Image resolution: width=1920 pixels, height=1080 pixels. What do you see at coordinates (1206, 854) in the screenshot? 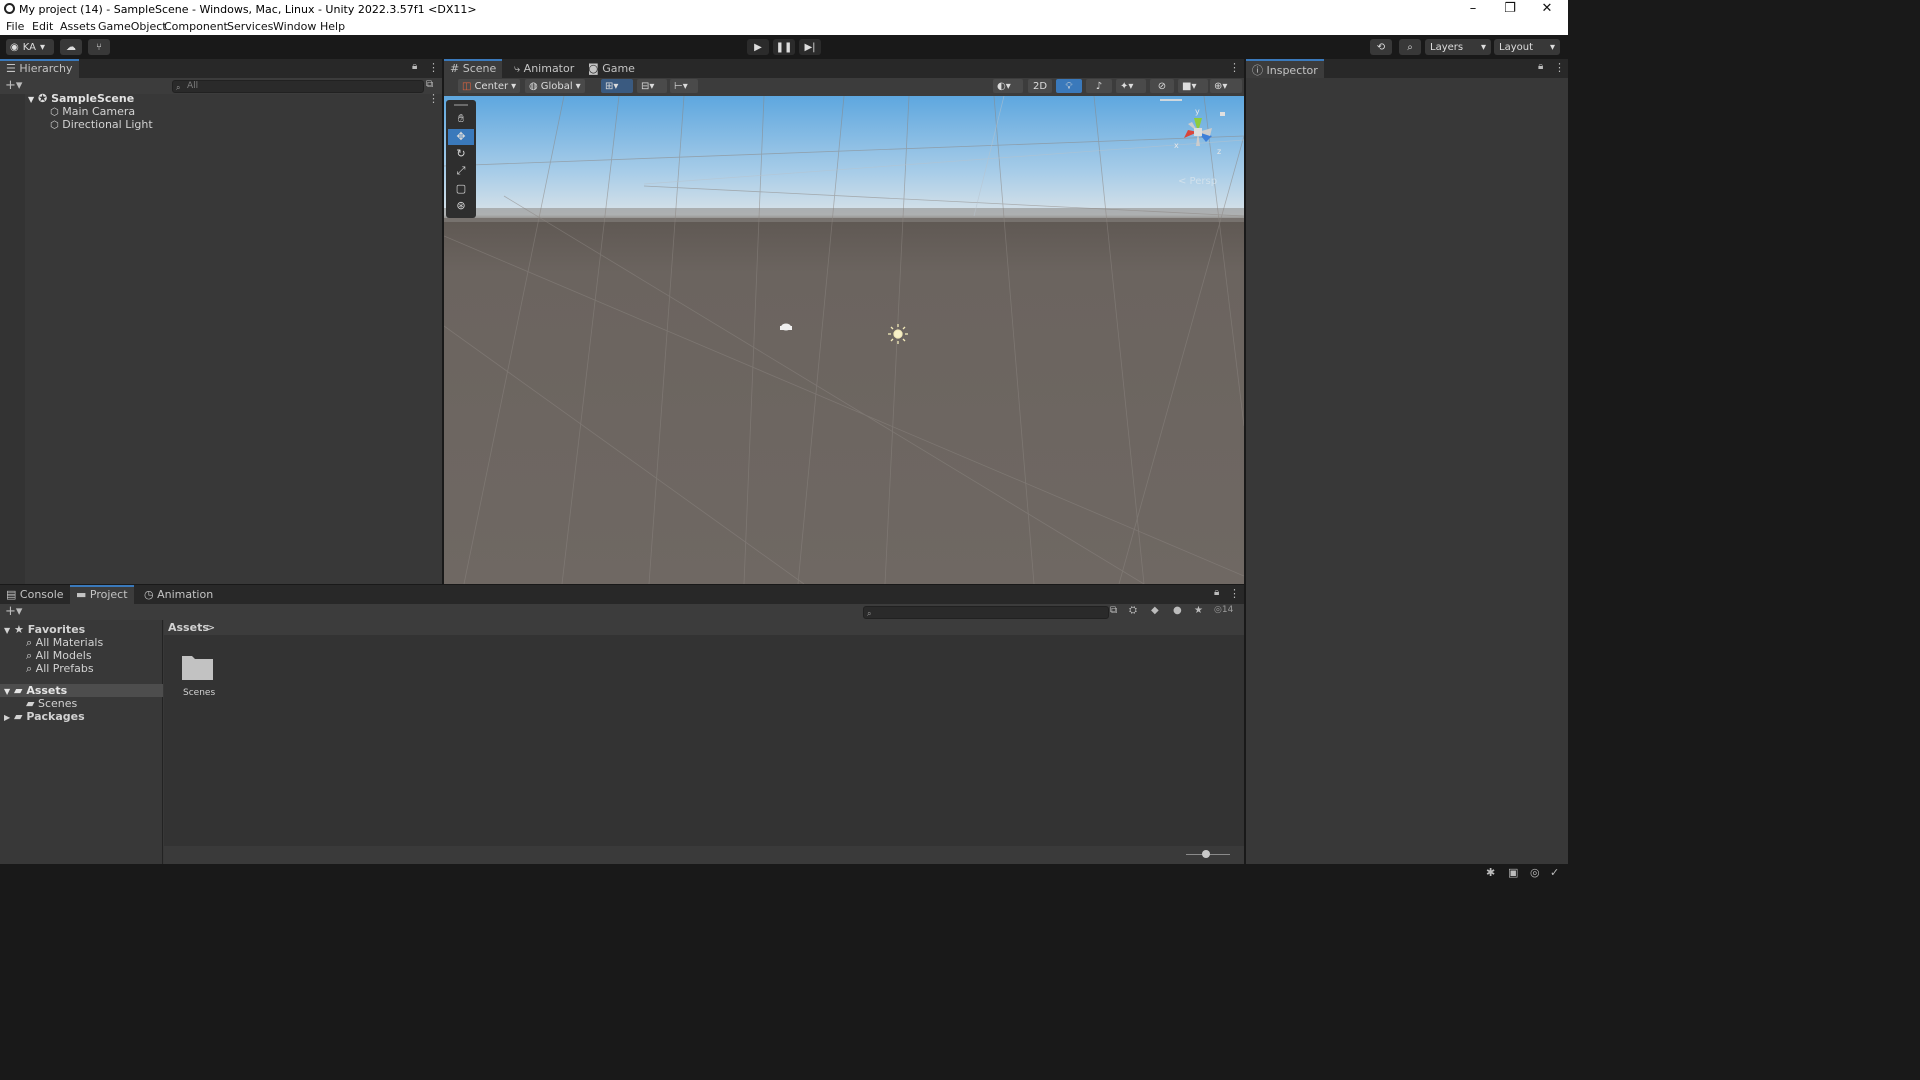
I see `zoom-slider-thumb` at bounding box center [1206, 854].